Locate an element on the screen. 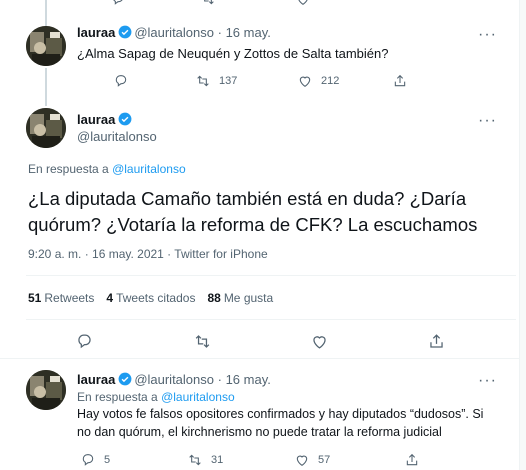 The image size is (526, 470). clipped-retweet-action is located at coordinates (247, 3).